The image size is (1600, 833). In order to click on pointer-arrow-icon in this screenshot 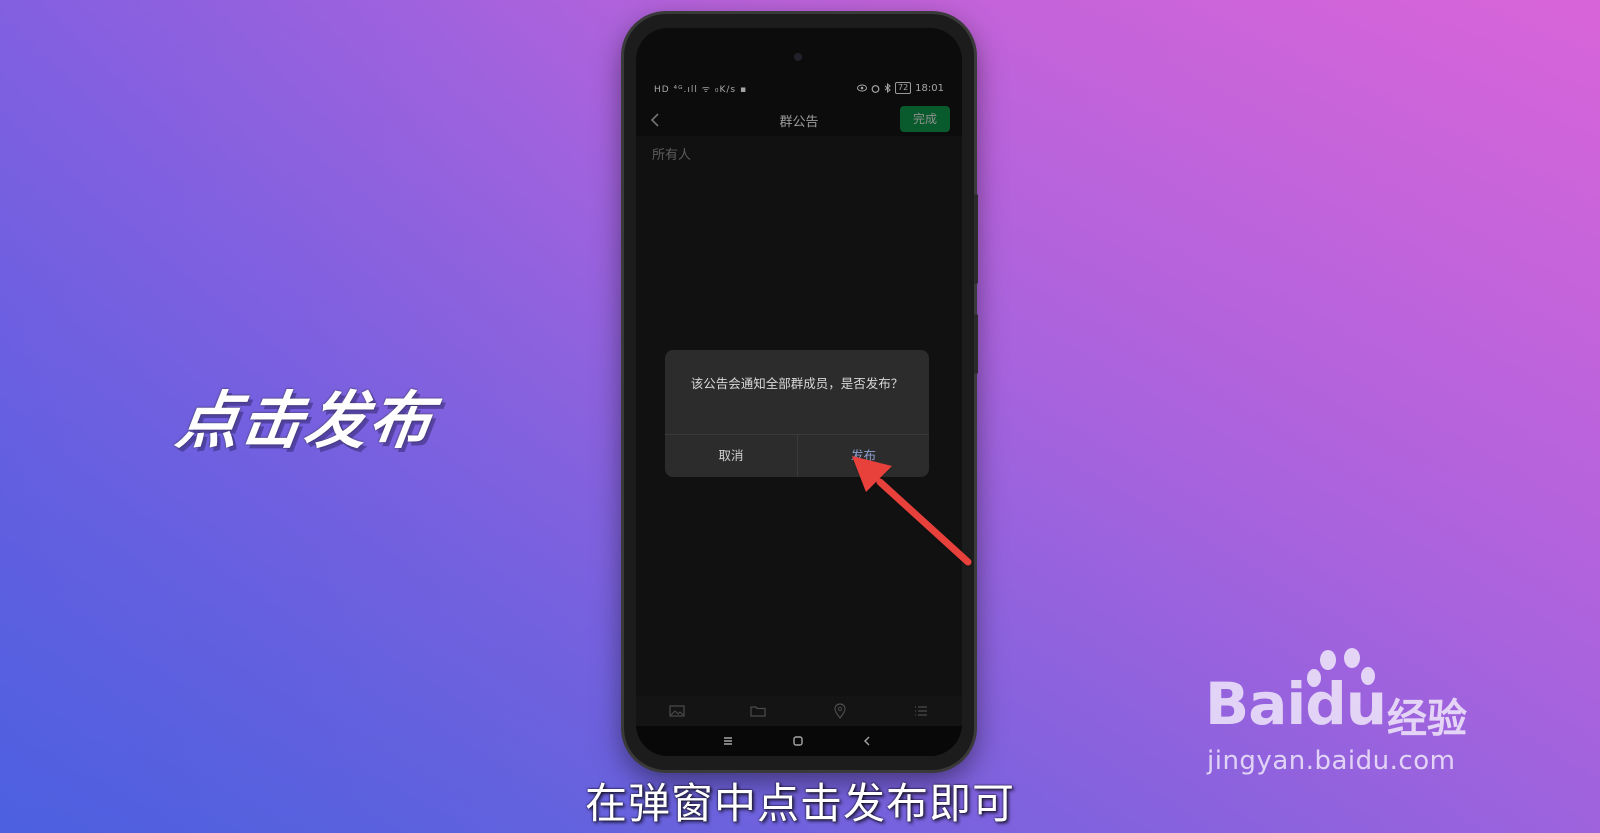, I will do `click(912, 511)`.